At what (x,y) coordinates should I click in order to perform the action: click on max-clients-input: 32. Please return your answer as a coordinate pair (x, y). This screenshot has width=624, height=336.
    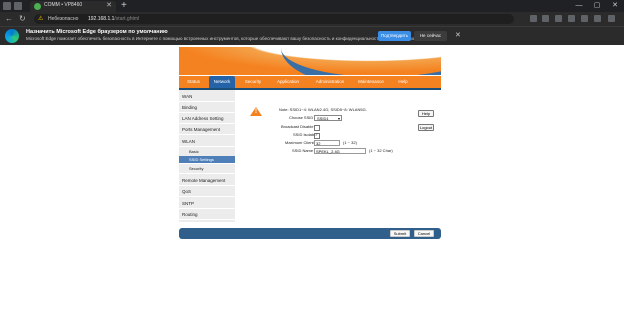
    Looking at the image, I should click on (327, 143).